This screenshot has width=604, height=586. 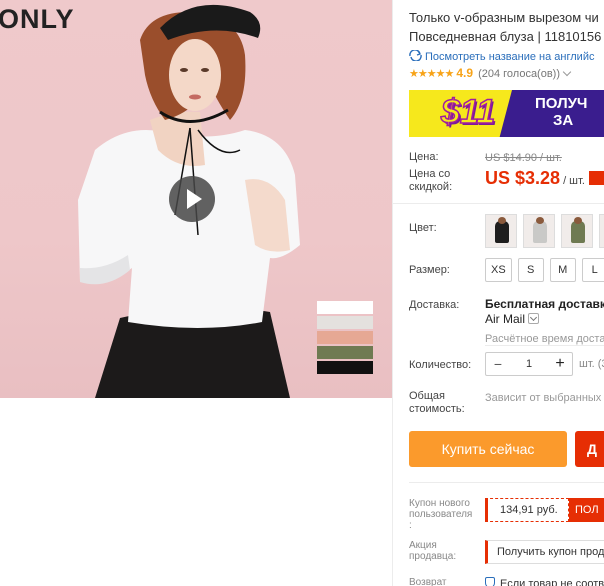 I want to click on play-video-icon, so click(x=192, y=199).